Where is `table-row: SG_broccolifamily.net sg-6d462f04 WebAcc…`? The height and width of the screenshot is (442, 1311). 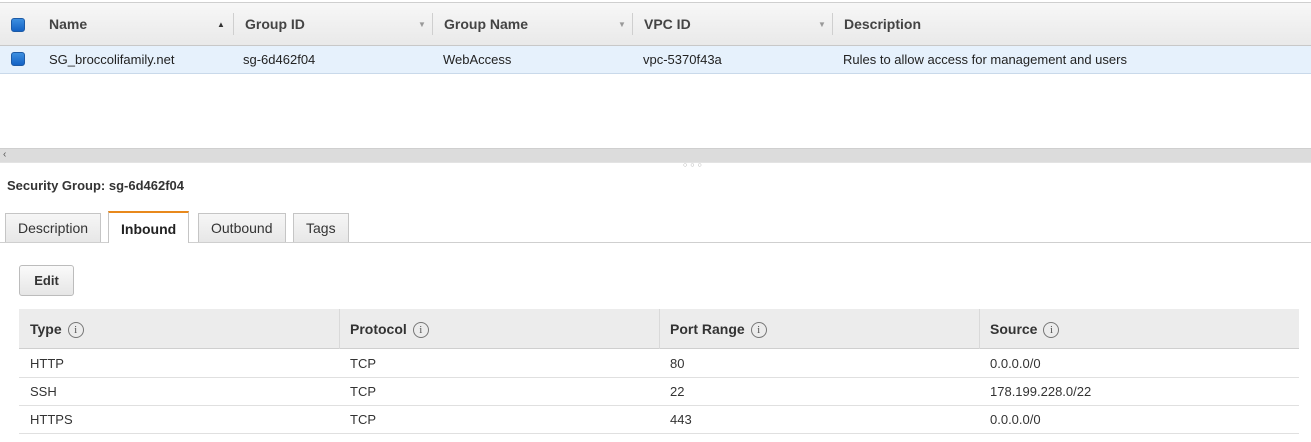
table-row: SG_broccolifamily.net sg-6d462f04 WebAcc… is located at coordinates (655, 60).